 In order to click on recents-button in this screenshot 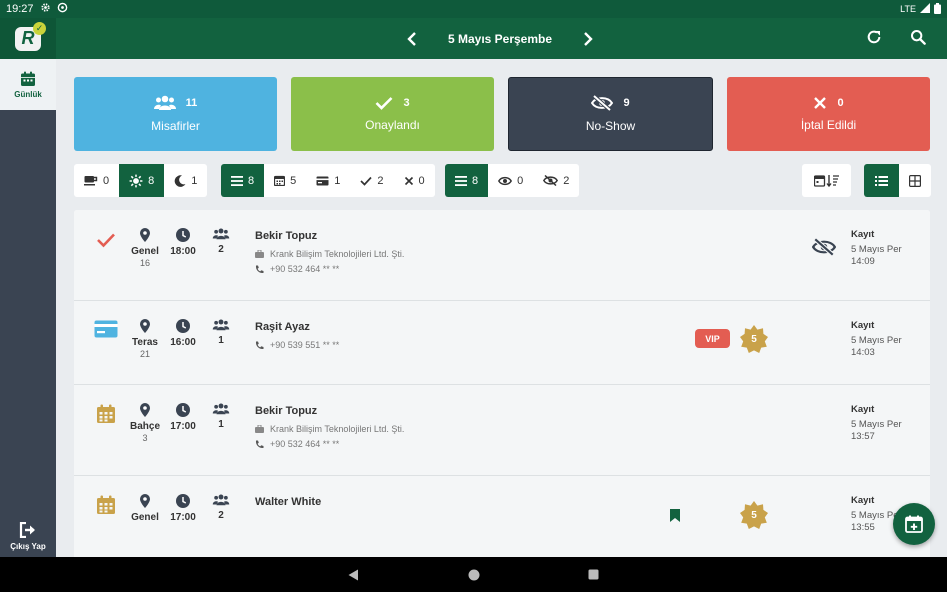, I will do `click(594, 575)`.